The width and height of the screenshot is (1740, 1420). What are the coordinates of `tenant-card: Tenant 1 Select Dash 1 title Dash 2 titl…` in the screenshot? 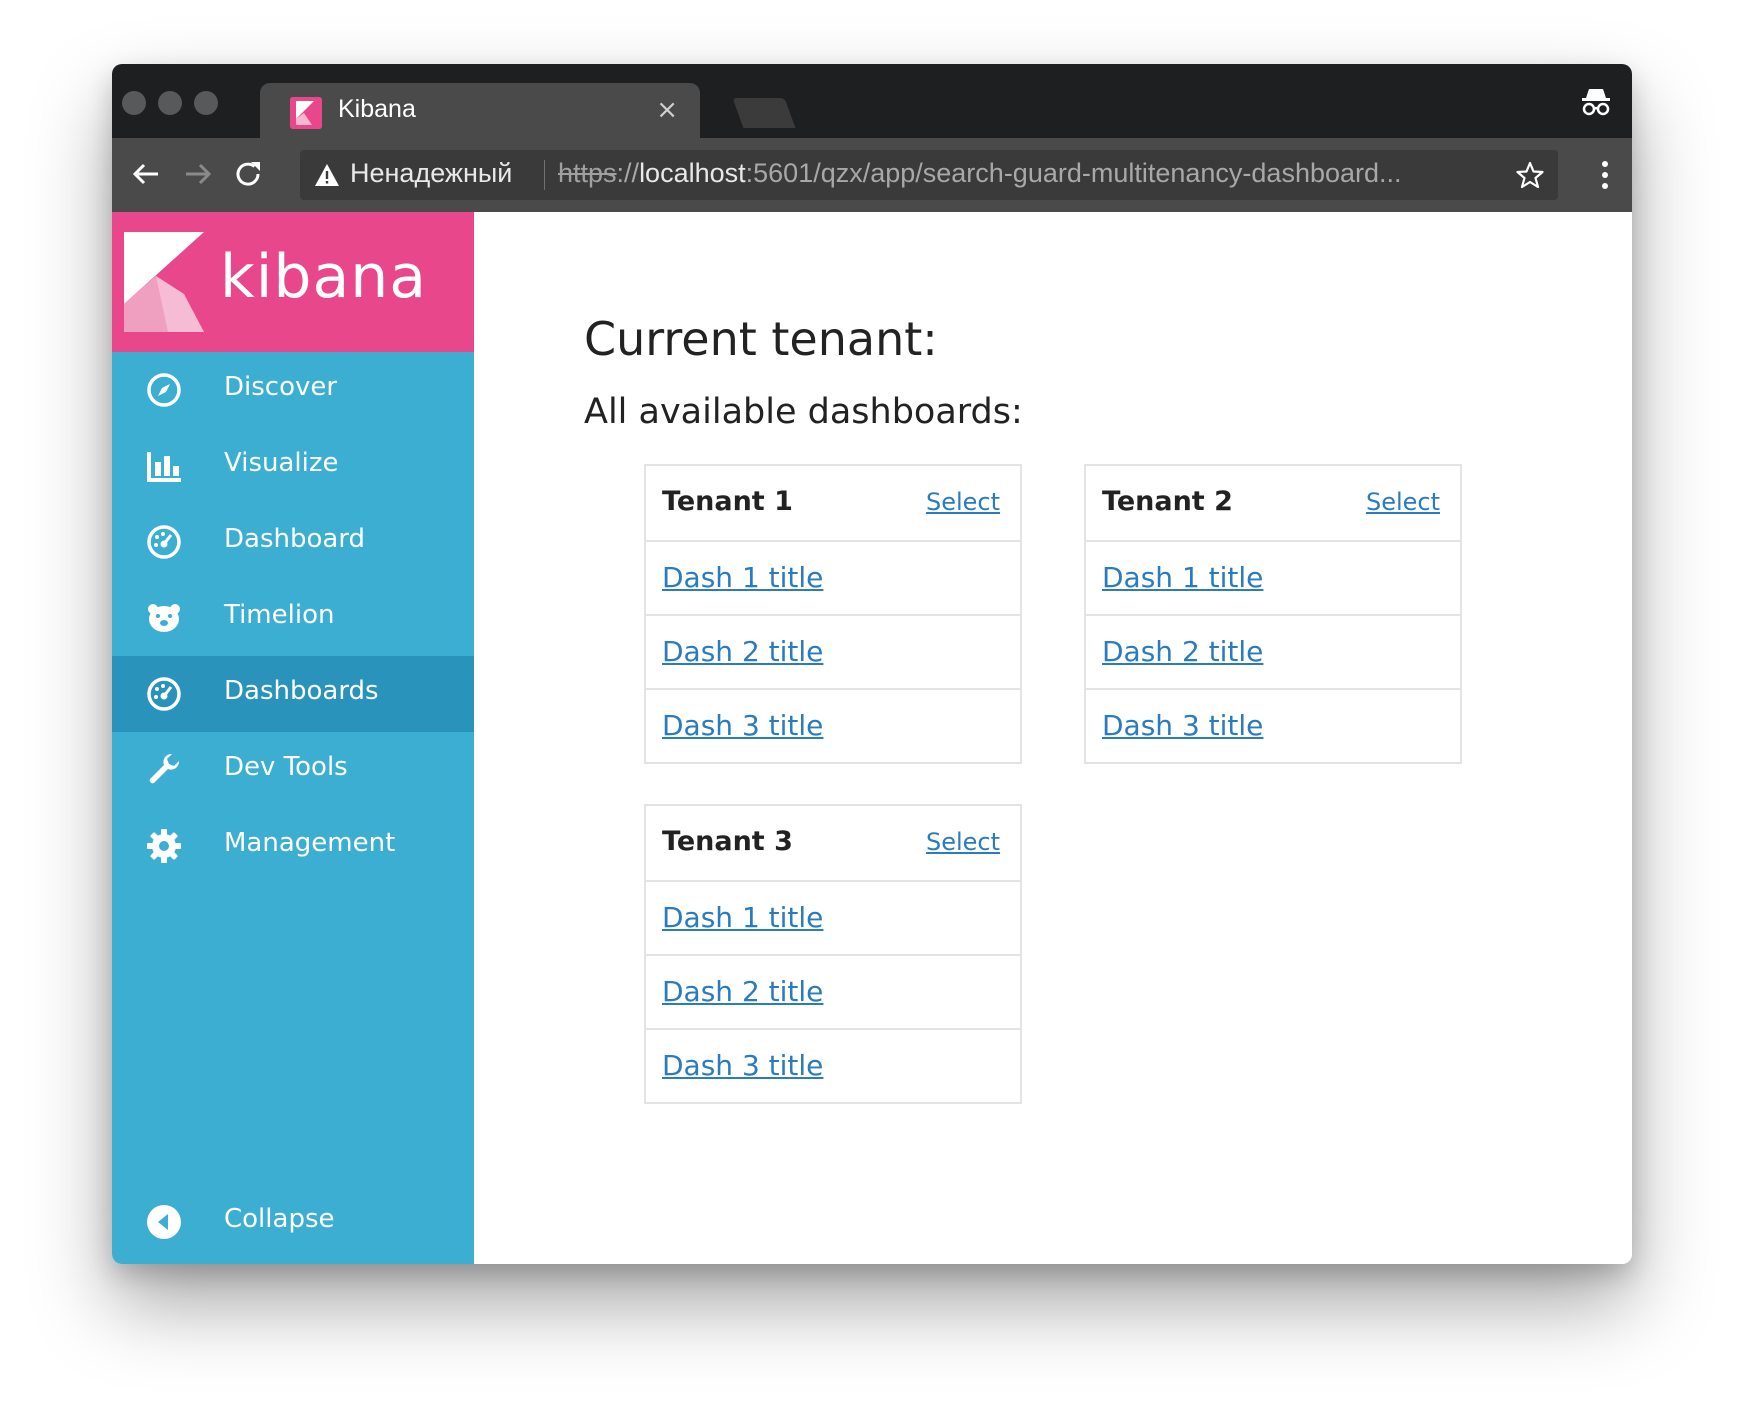 It's located at (833, 614).